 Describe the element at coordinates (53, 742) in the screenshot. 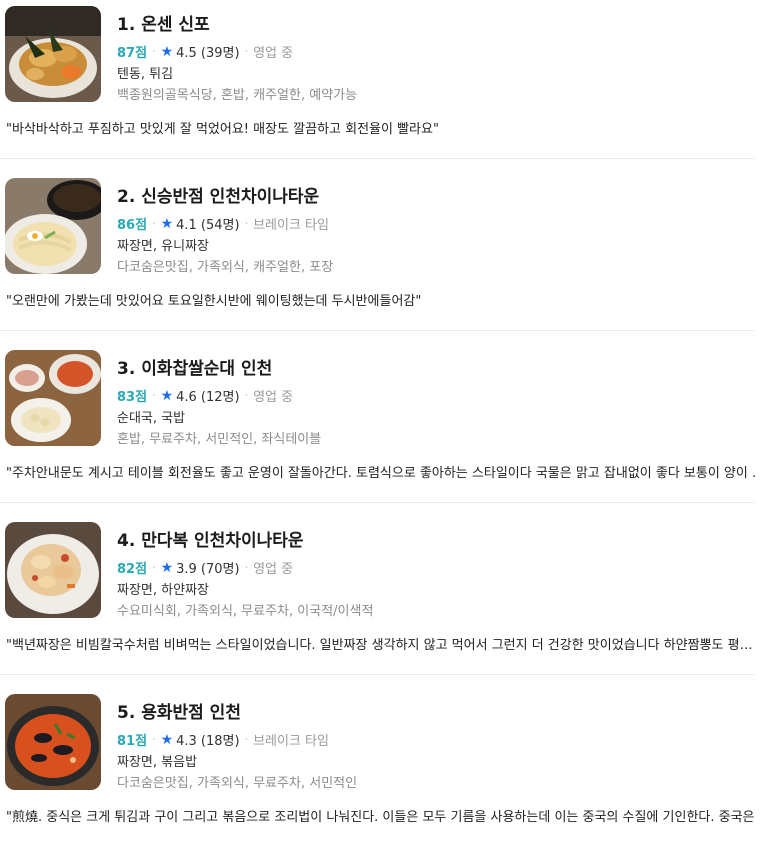

I see `jjamppong-photo-icon` at that location.